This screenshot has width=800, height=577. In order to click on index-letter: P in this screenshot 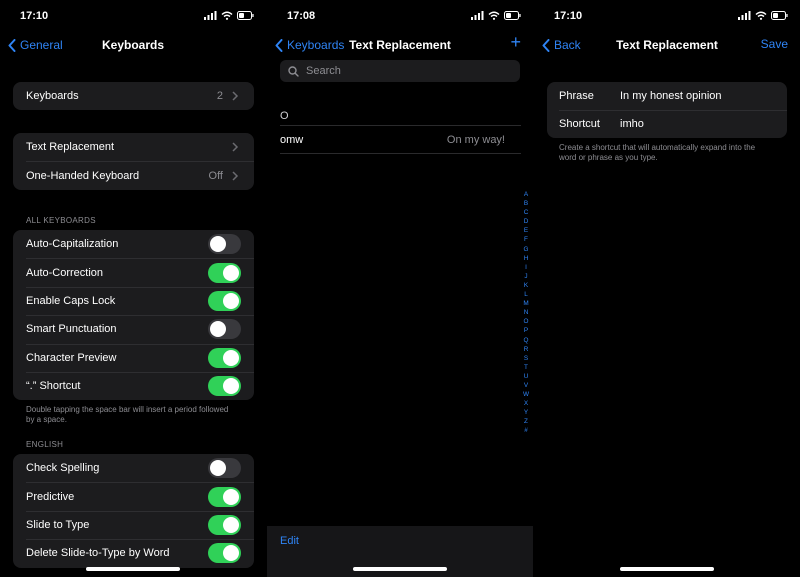, I will do `click(526, 330)`.